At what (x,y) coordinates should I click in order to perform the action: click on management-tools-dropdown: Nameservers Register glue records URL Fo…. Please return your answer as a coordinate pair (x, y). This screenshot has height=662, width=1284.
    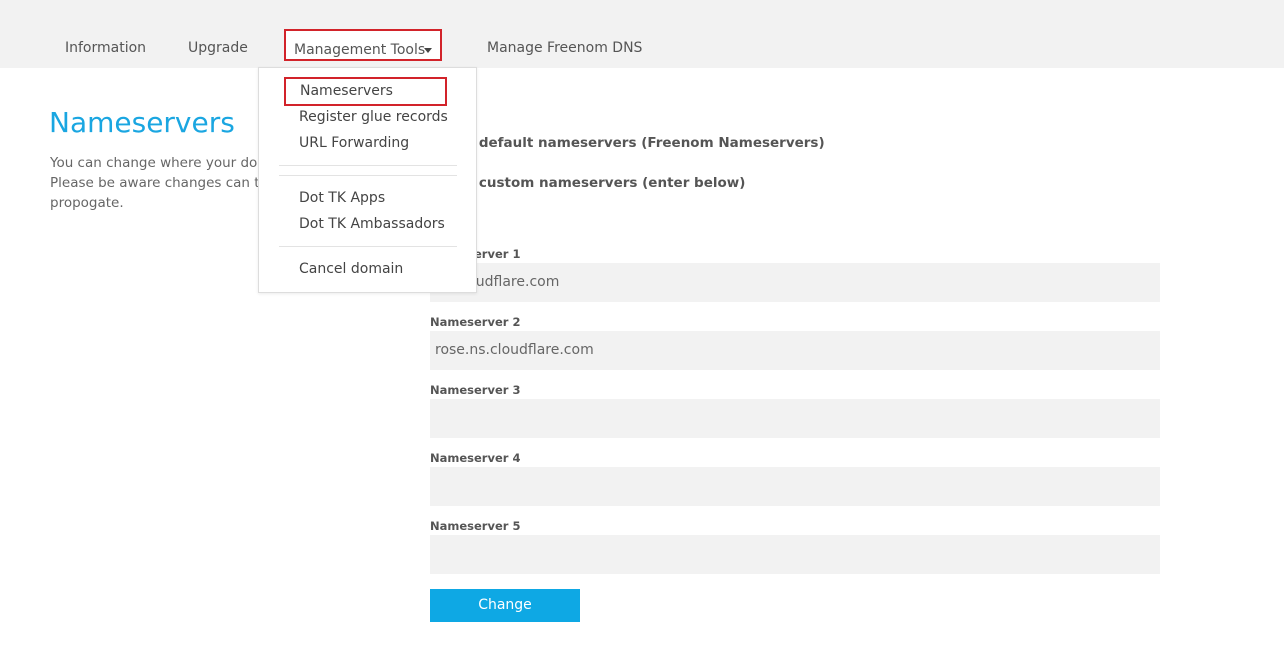
    Looking at the image, I should click on (367, 180).